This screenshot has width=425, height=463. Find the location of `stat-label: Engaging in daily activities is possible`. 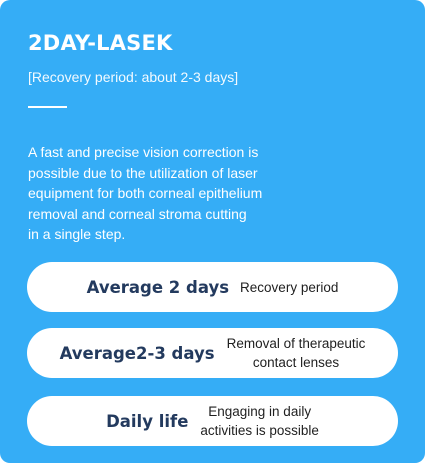

stat-label: Engaging in daily activities is possible is located at coordinates (259, 421).